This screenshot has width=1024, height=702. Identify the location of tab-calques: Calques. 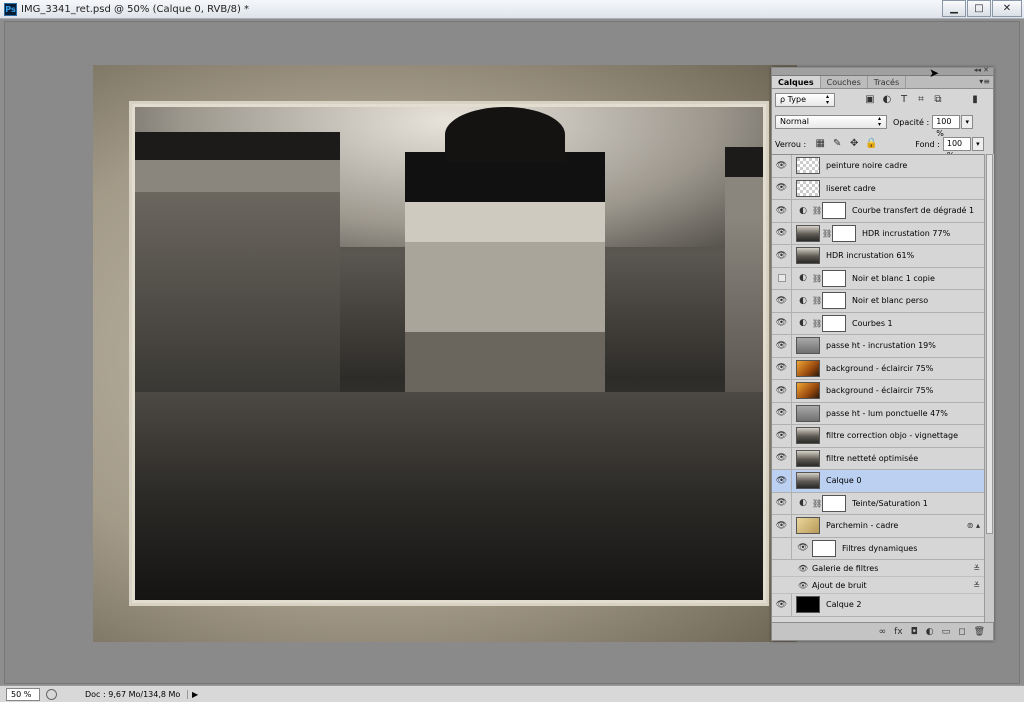
(796, 82).